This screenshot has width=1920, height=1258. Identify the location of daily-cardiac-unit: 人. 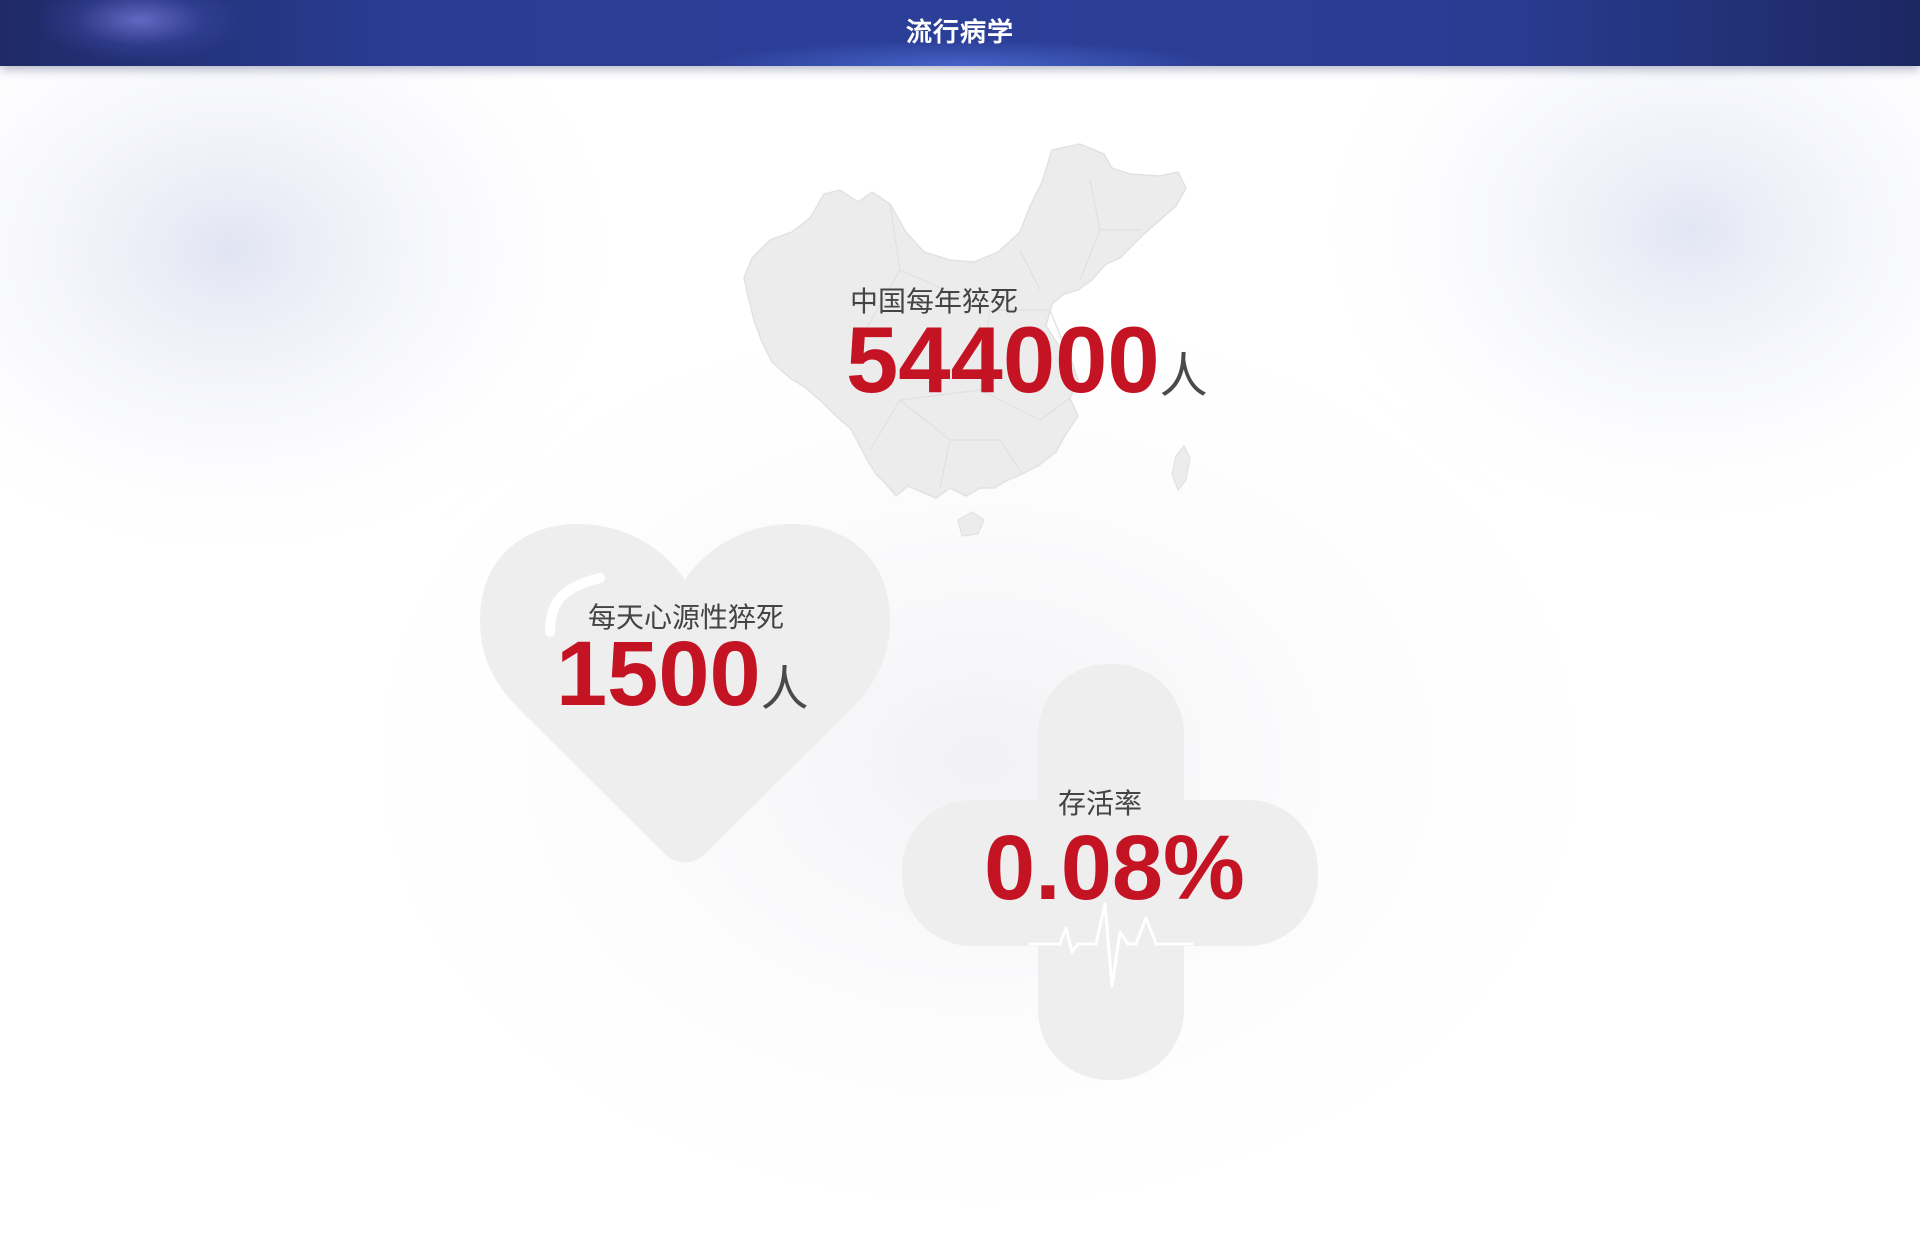
(784, 689).